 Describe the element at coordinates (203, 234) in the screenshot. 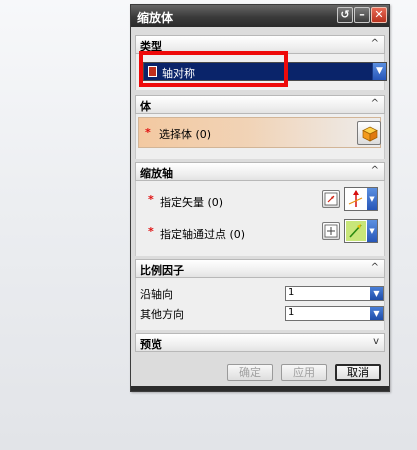

I see `specify-point-label: 指定轴通过点 (0)` at that location.